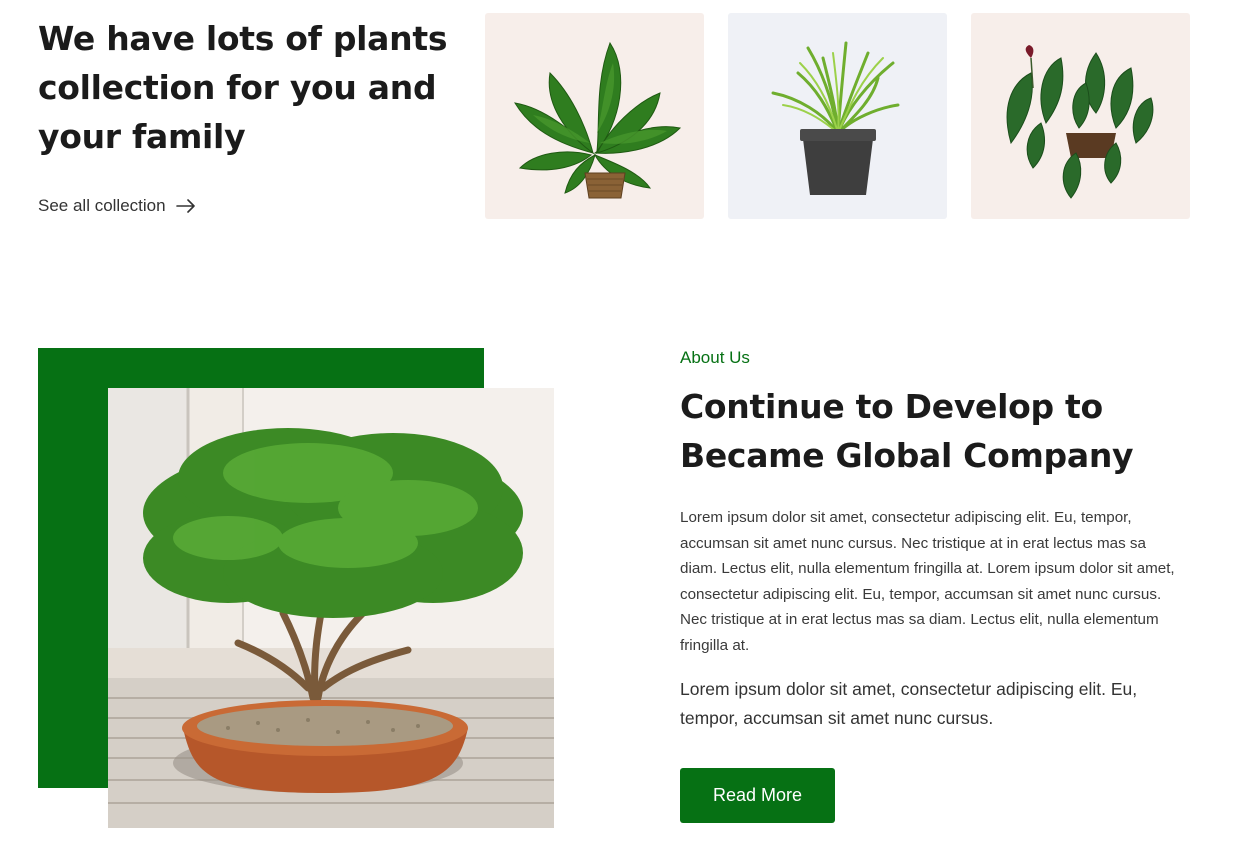 This screenshot has width=1251, height=845. Describe the element at coordinates (1080, 122) in the screenshot. I see `anthurium-plant-image` at that location.